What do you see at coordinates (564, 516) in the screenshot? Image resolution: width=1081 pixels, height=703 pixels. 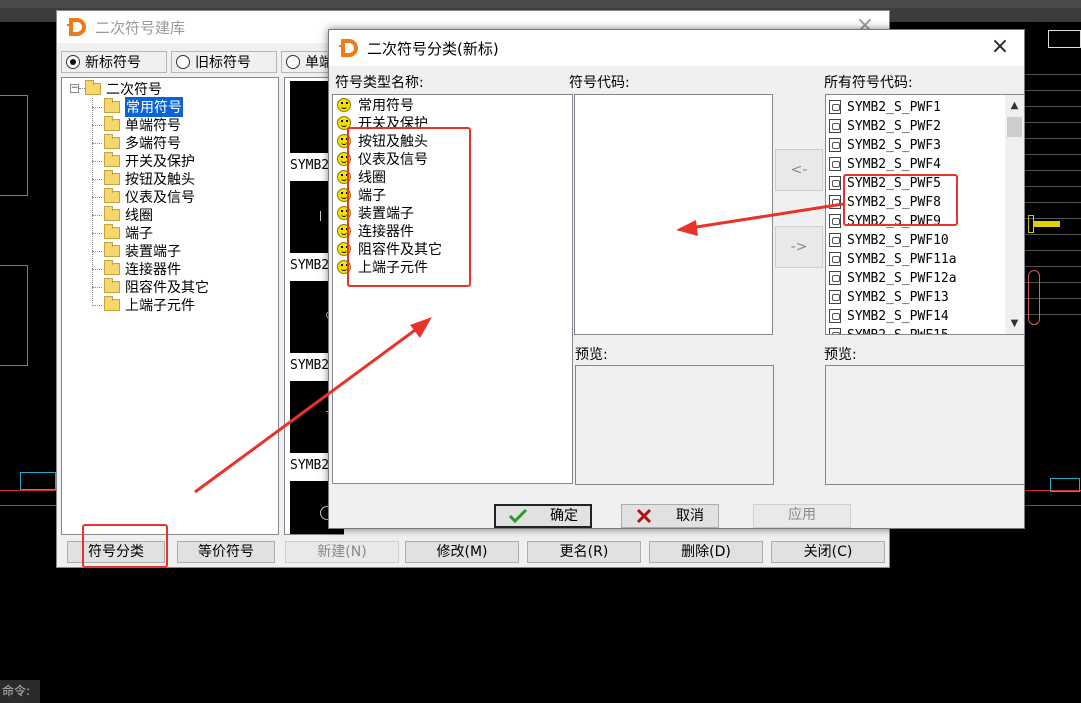 I see `ok-button-label: 确定` at bounding box center [564, 516].